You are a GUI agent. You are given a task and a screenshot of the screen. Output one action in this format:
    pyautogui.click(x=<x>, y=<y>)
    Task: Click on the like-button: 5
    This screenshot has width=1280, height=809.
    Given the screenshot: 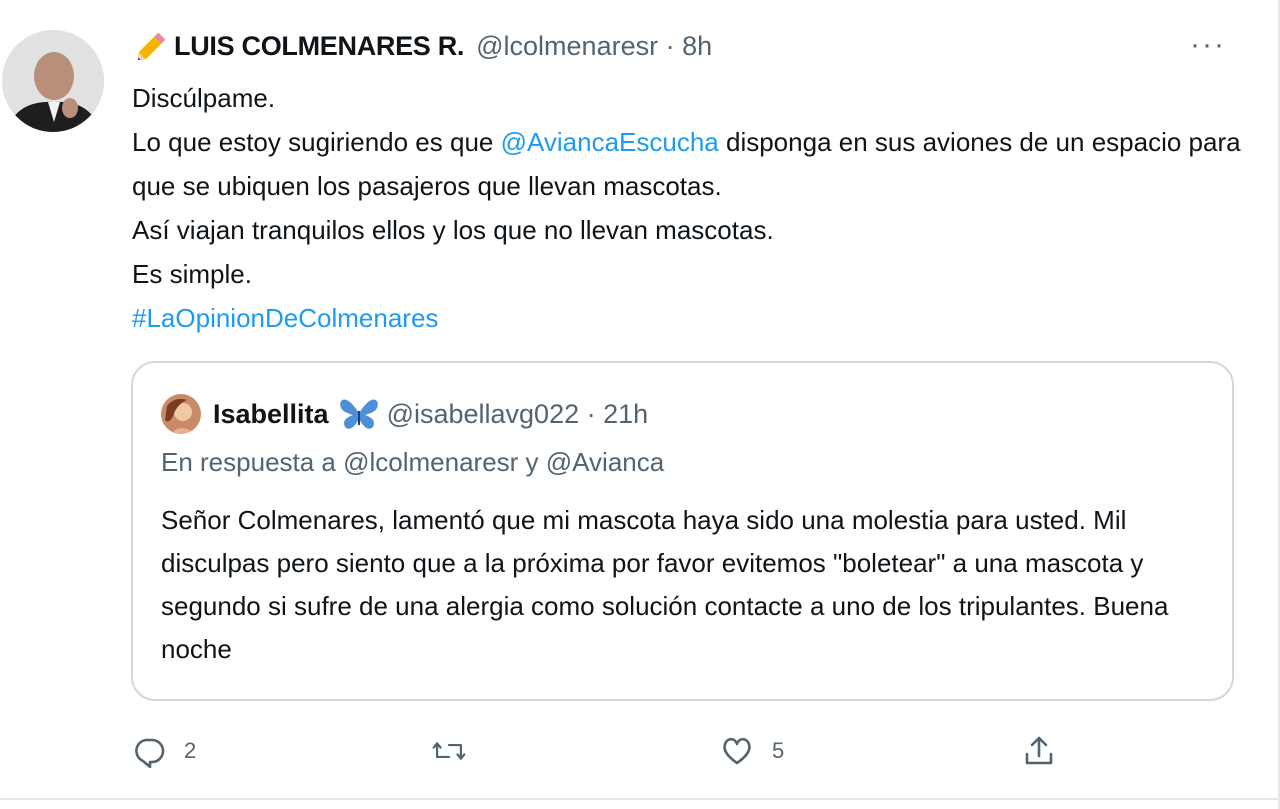 What is the action you would take?
    pyautogui.click(x=752, y=751)
    